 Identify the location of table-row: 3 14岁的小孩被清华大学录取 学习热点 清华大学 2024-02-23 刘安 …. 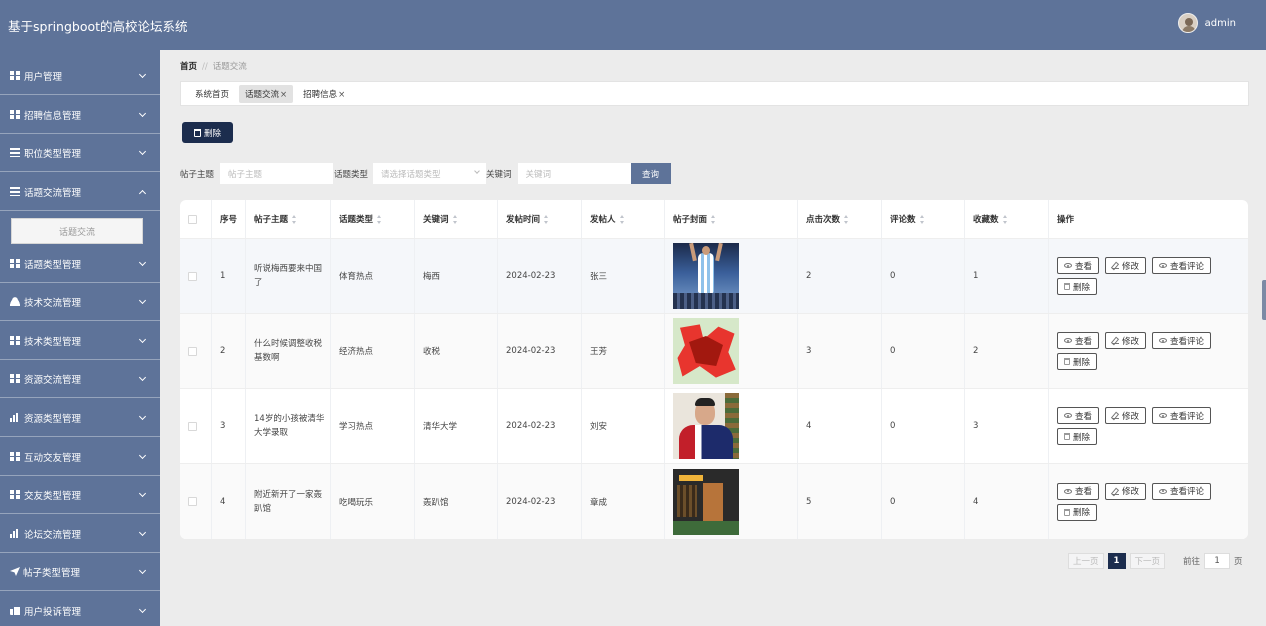
(714, 426).